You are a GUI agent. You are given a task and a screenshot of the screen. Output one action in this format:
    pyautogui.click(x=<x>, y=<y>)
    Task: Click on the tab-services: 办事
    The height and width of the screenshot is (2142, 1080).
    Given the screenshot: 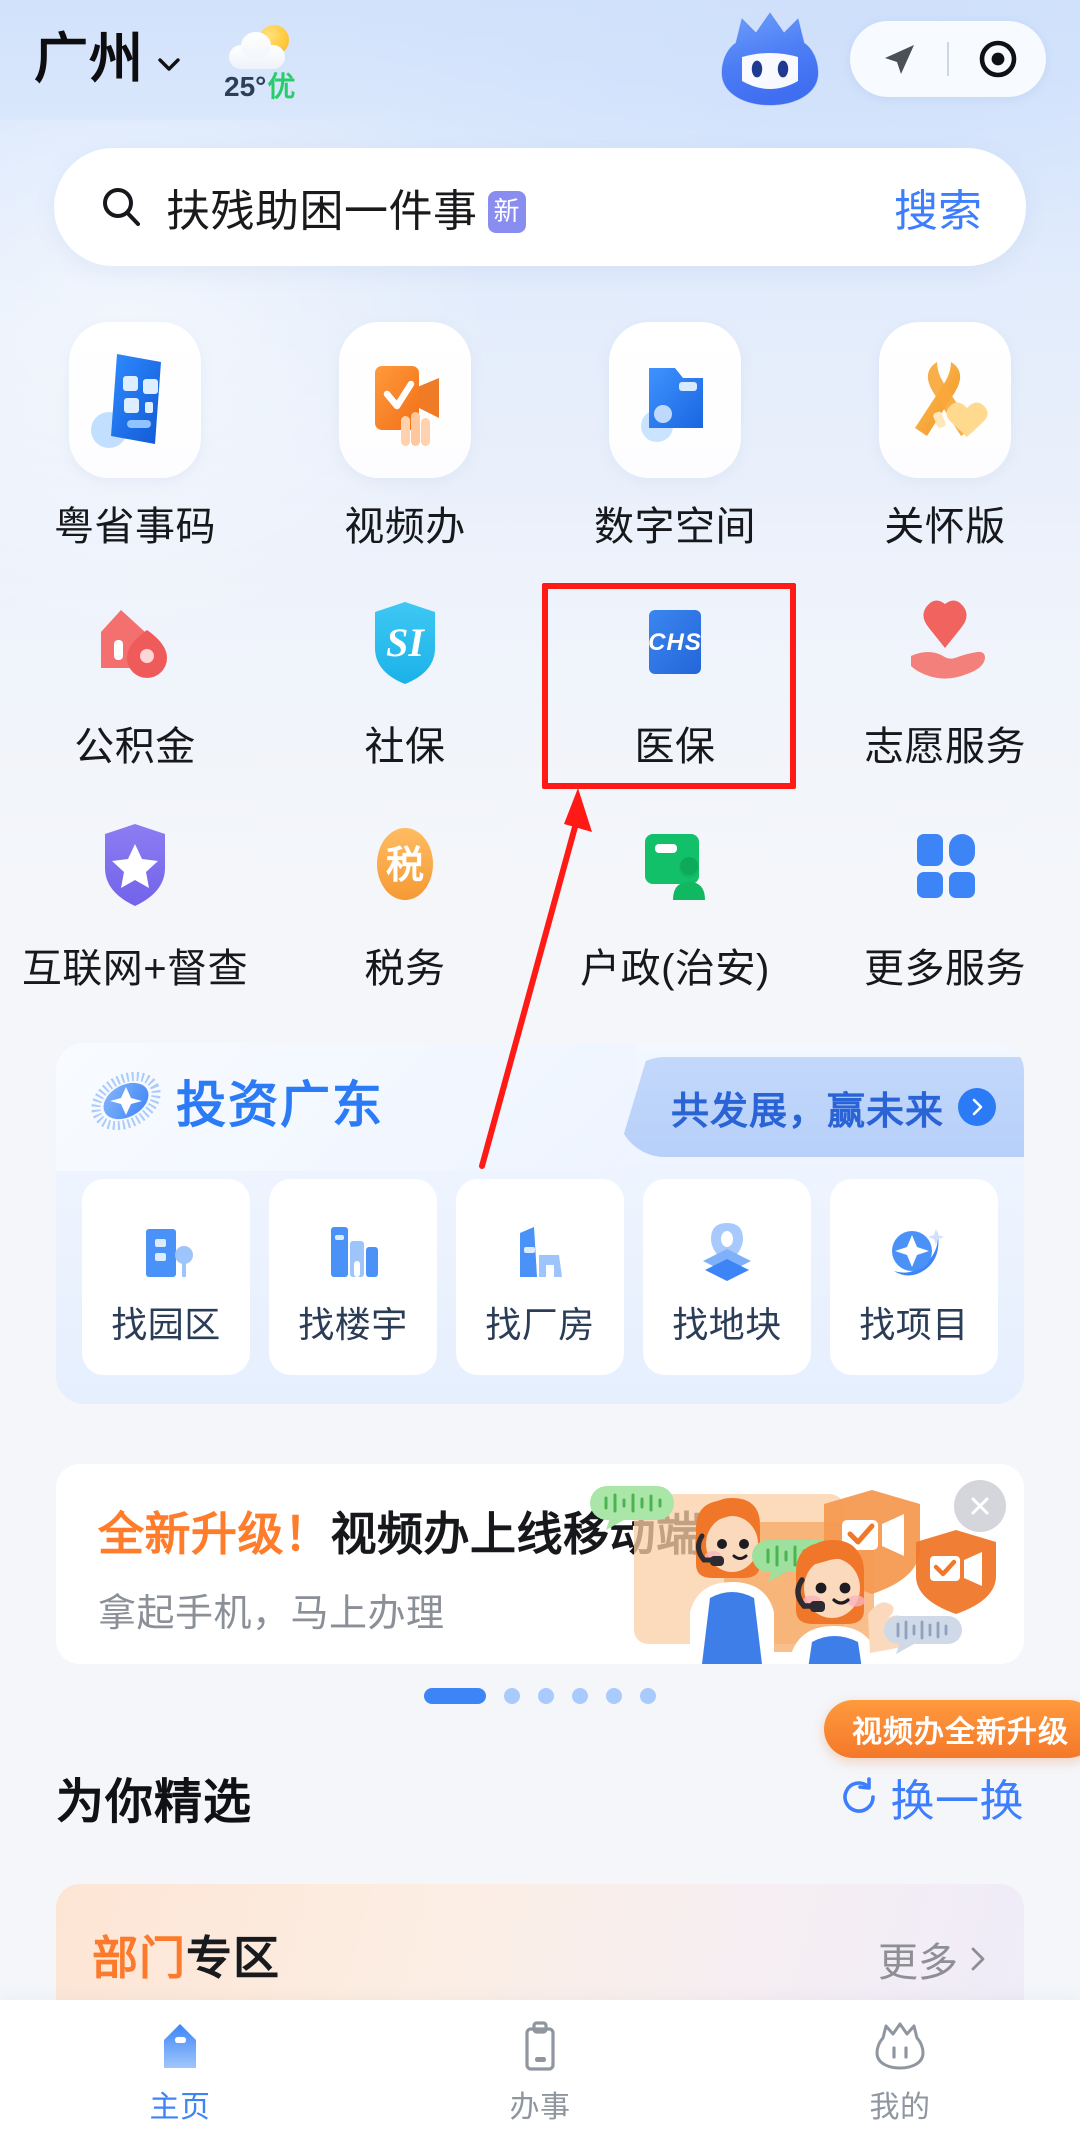 What is the action you would take?
    pyautogui.click(x=540, y=2072)
    